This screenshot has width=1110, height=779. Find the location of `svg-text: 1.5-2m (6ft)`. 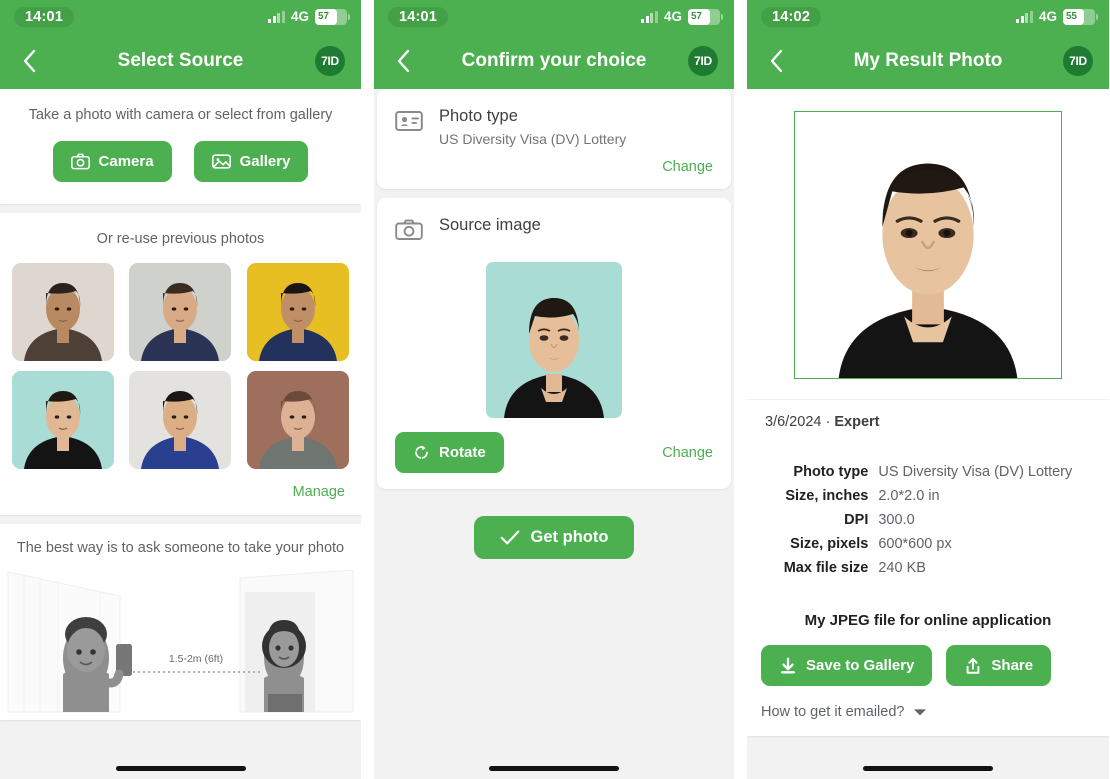

svg-text: 1.5-2m (6ft) is located at coordinates (196, 659).